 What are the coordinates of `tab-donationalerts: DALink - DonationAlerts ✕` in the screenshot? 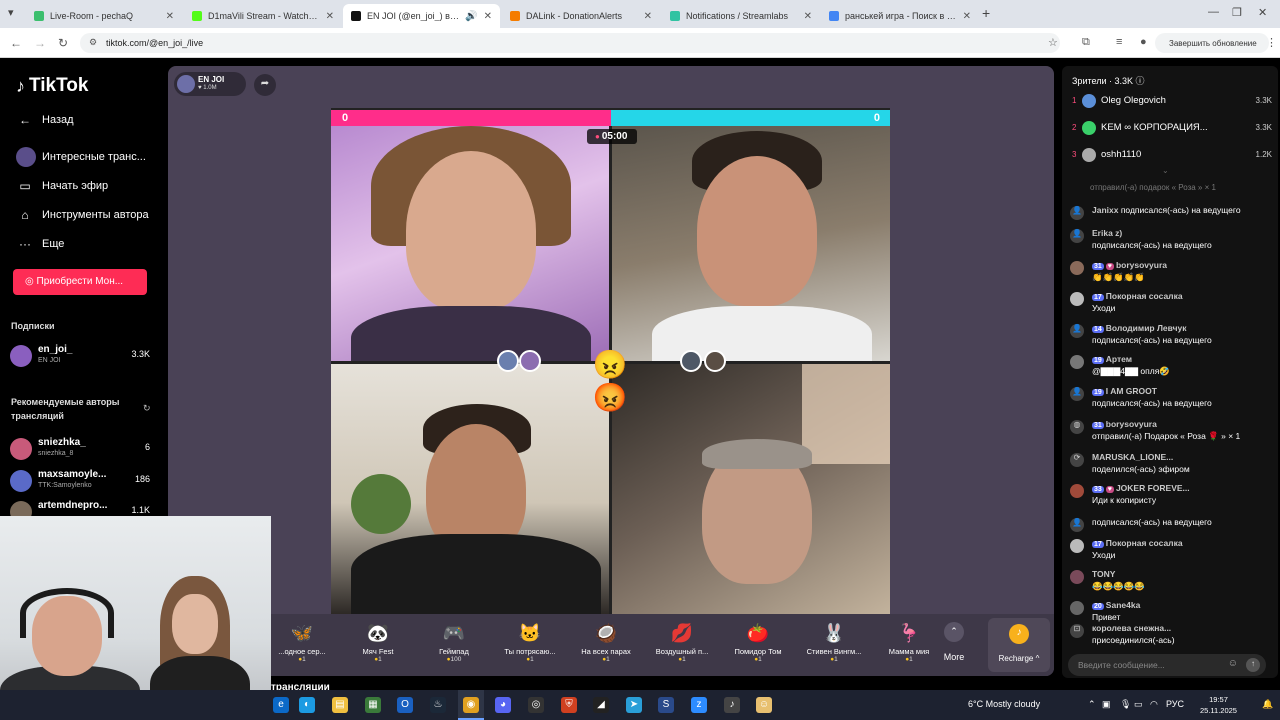 It's located at (581, 16).